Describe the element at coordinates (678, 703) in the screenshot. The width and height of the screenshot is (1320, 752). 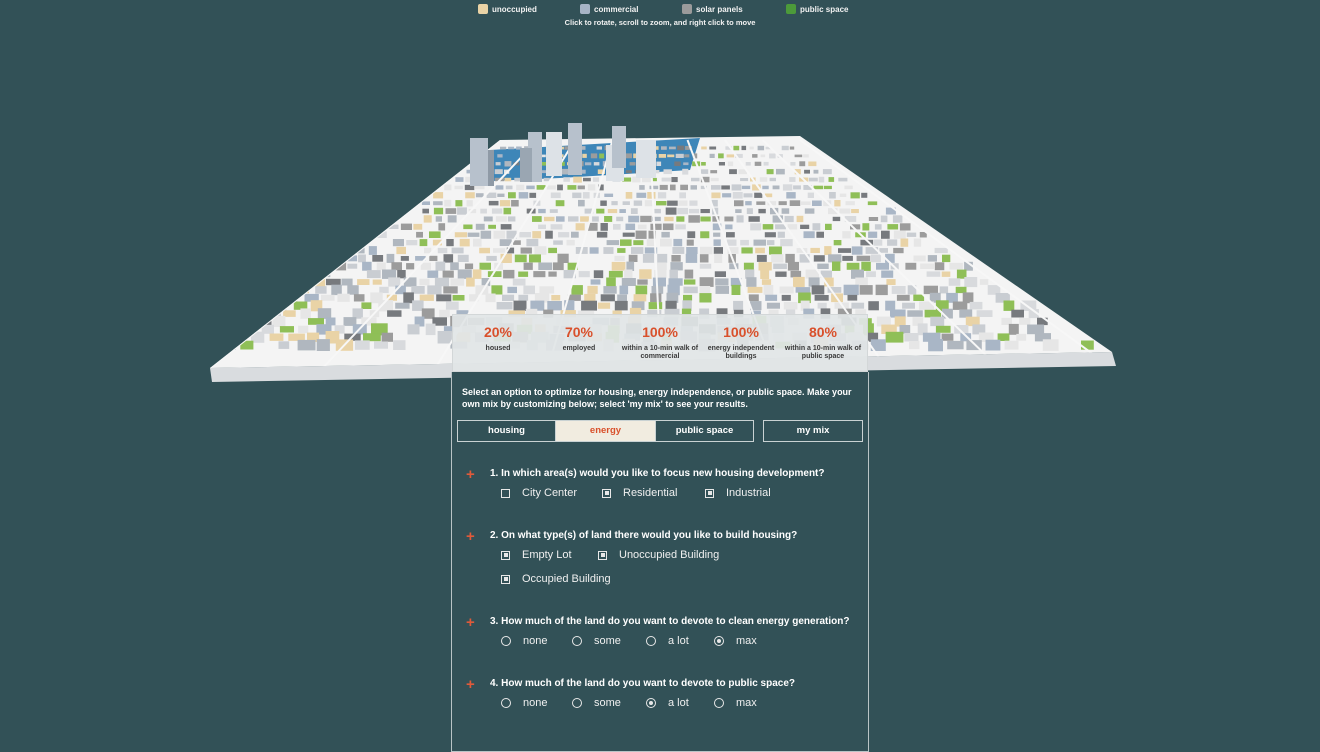
I see `option-label: a lot` at that location.